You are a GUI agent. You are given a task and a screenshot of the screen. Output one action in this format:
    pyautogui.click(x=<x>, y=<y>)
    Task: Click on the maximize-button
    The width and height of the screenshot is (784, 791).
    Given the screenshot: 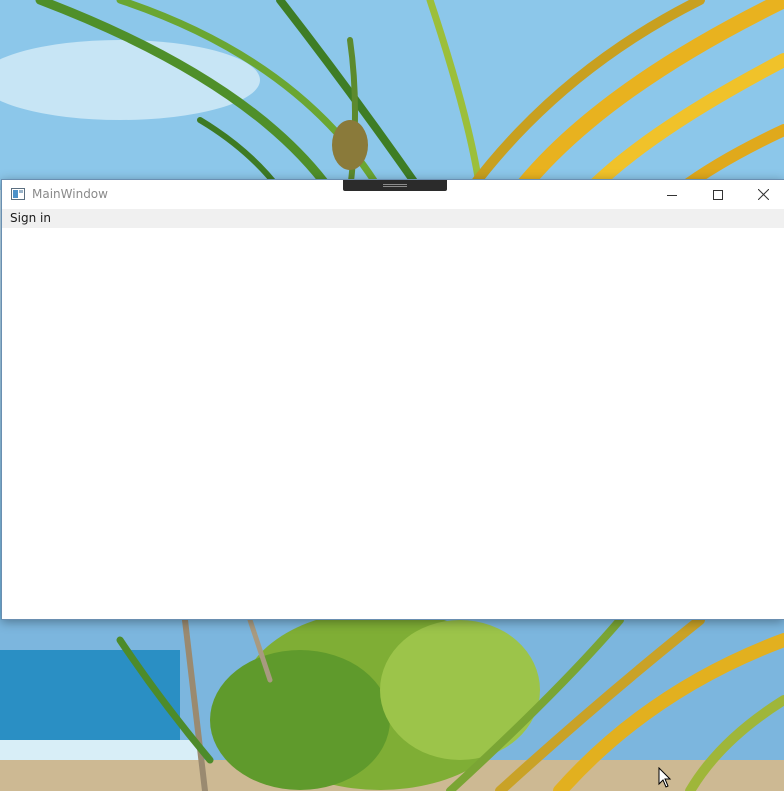 What is the action you would take?
    pyautogui.click(x=718, y=194)
    